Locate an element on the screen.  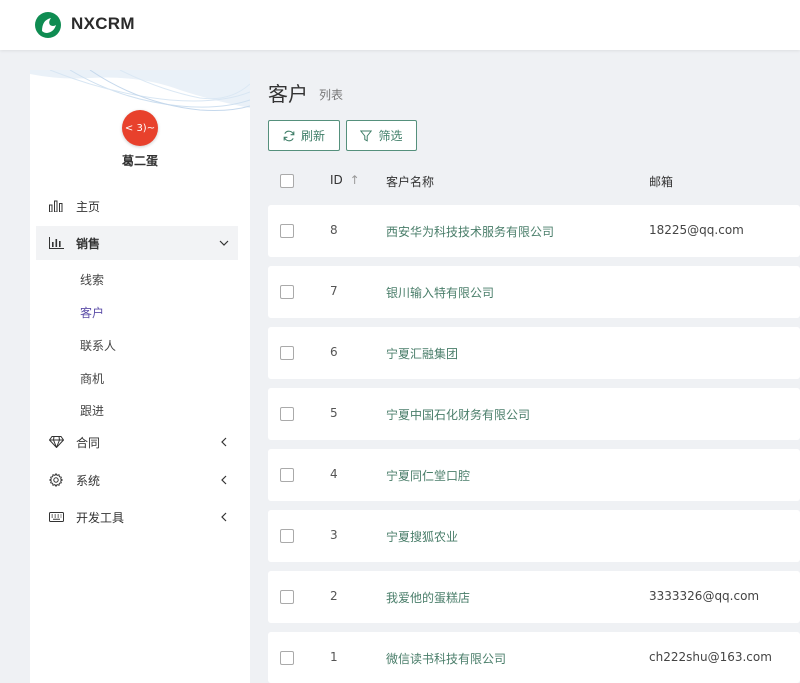
customer-name-link: 宁夏汇融集团 is located at coordinates (422, 353).